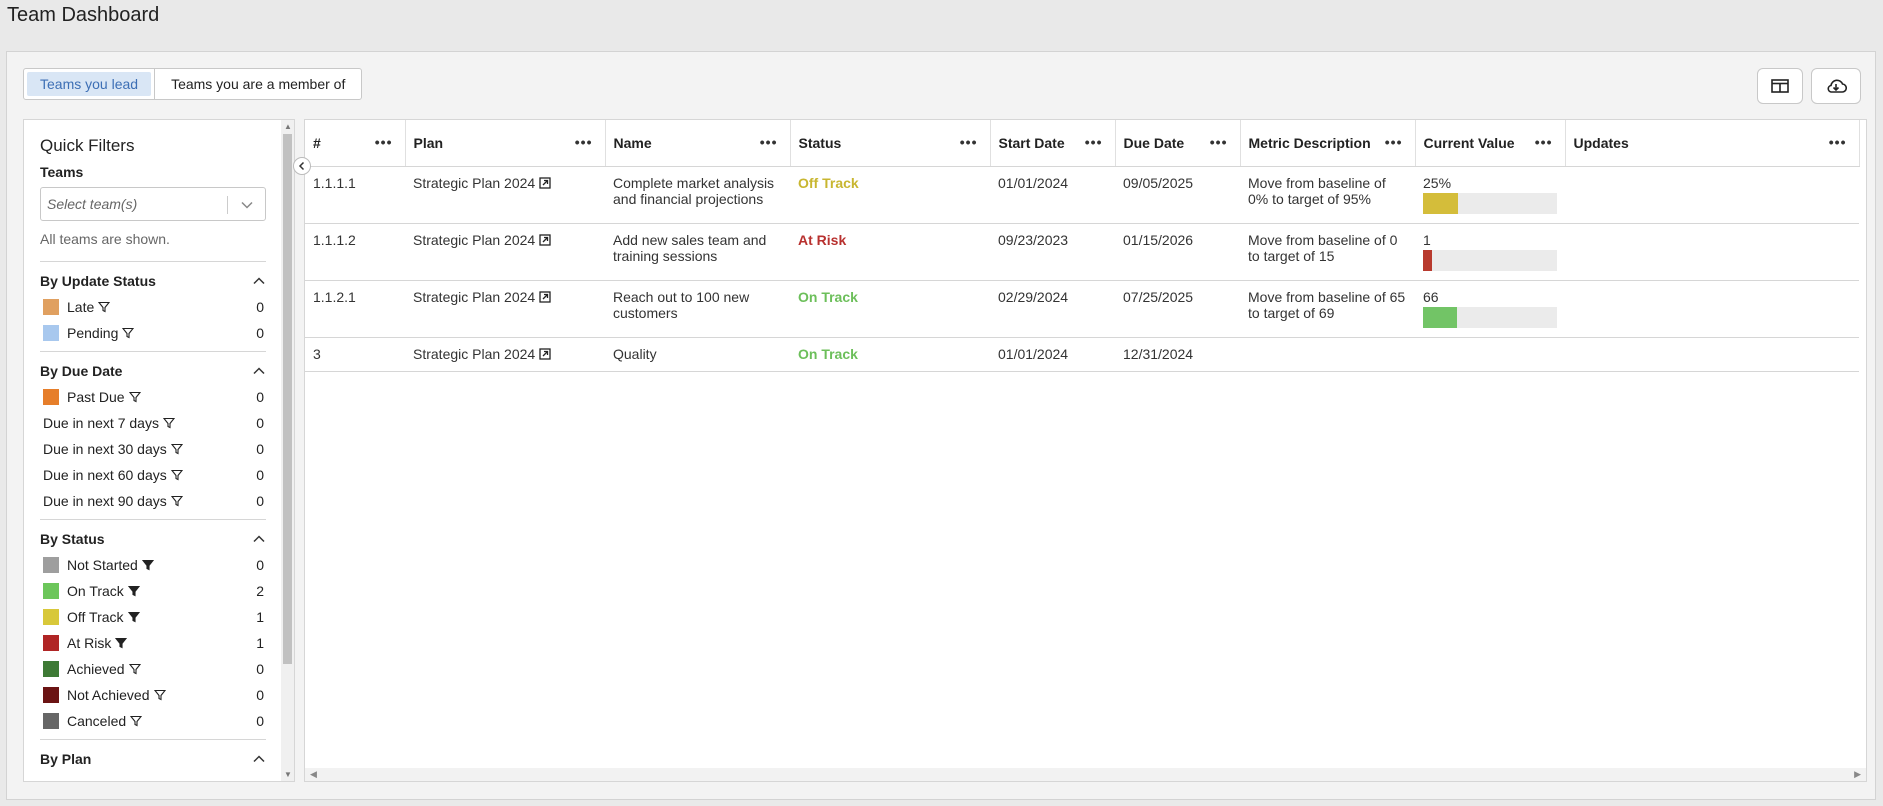 The height and width of the screenshot is (806, 1883). I want to click on team-select: Select team(s), so click(153, 204).